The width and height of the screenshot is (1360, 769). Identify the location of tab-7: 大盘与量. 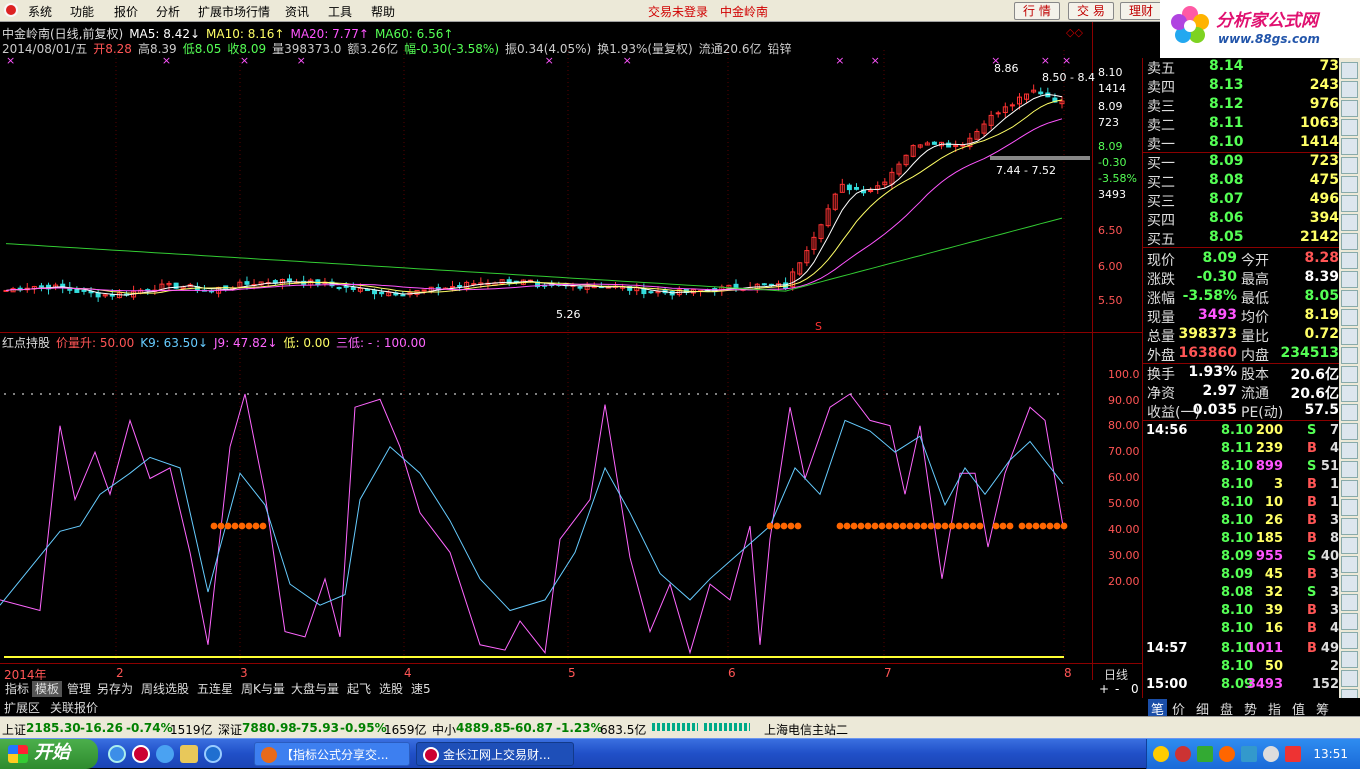
(315, 689).